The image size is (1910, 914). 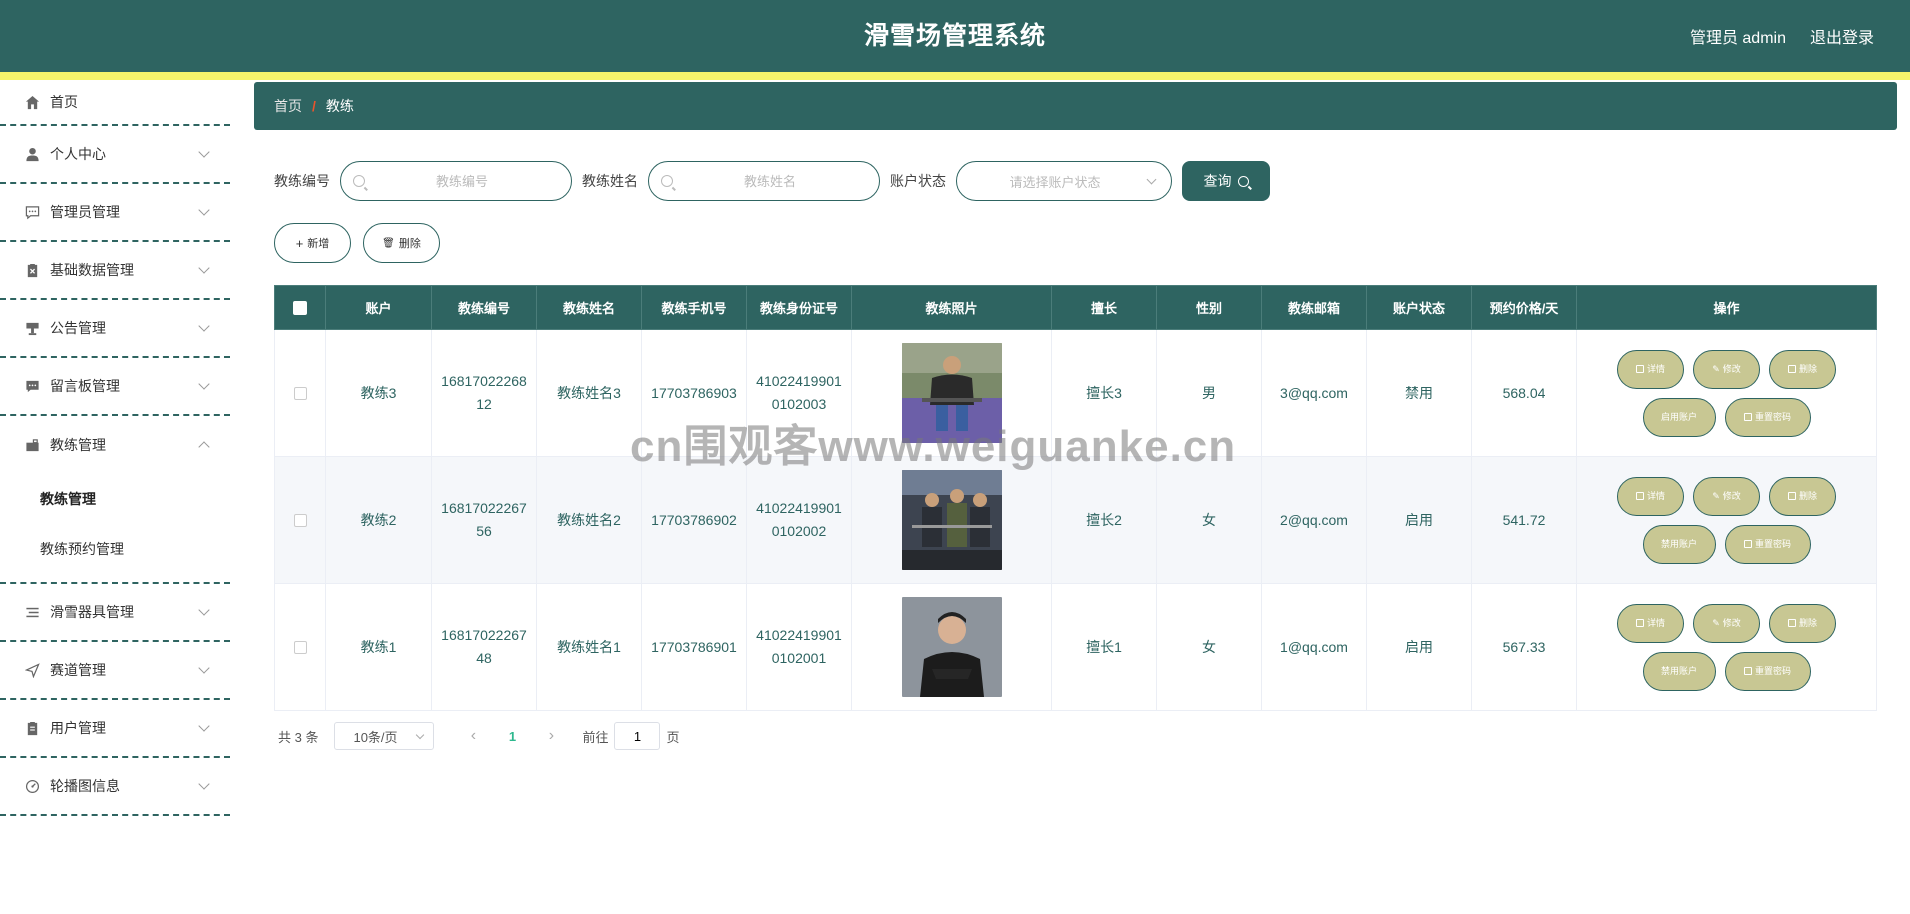 What do you see at coordinates (115, 271) in the screenshot?
I see `sidebar-item-basic-data: 基础数据管理` at bounding box center [115, 271].